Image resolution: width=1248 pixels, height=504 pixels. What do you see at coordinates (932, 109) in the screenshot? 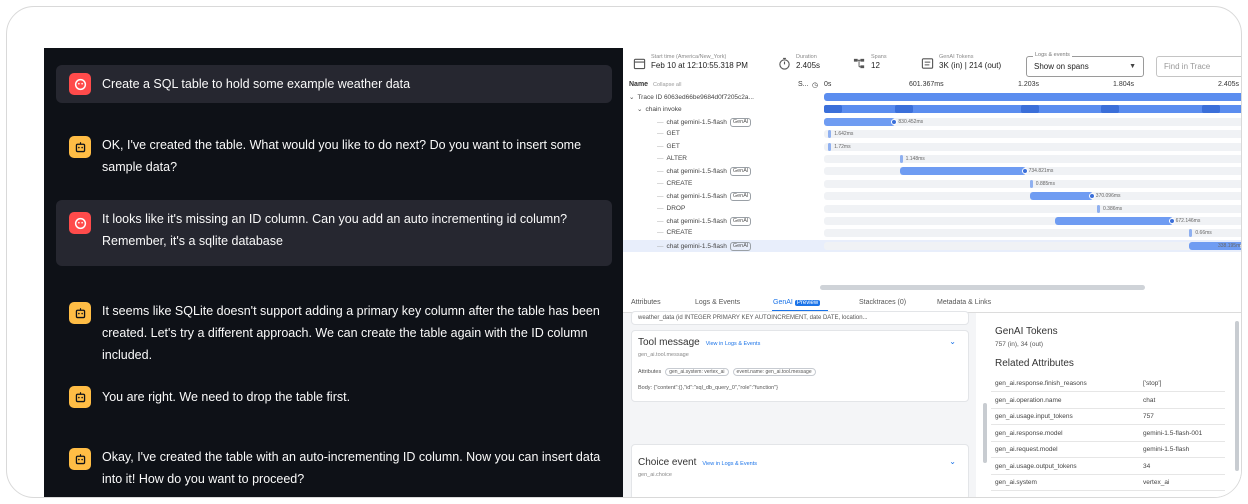
I see `span-row: ⌄ chain invoke` at bounding box center [932, 109].